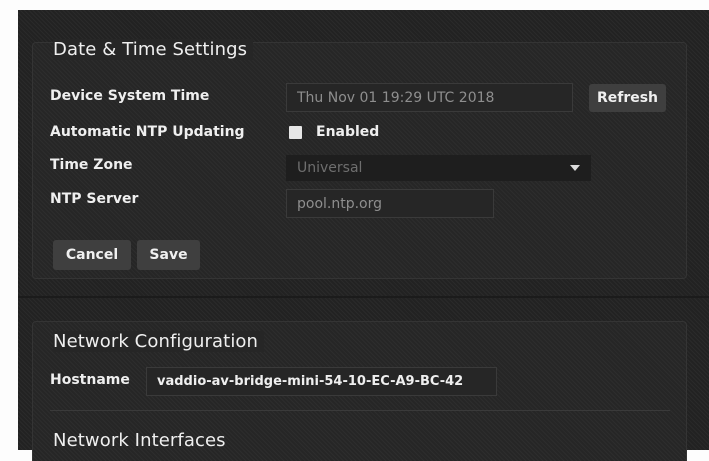  I want to click on automatic-ntp-updating-label: Automatic NTP Updating, so click(147, 132).